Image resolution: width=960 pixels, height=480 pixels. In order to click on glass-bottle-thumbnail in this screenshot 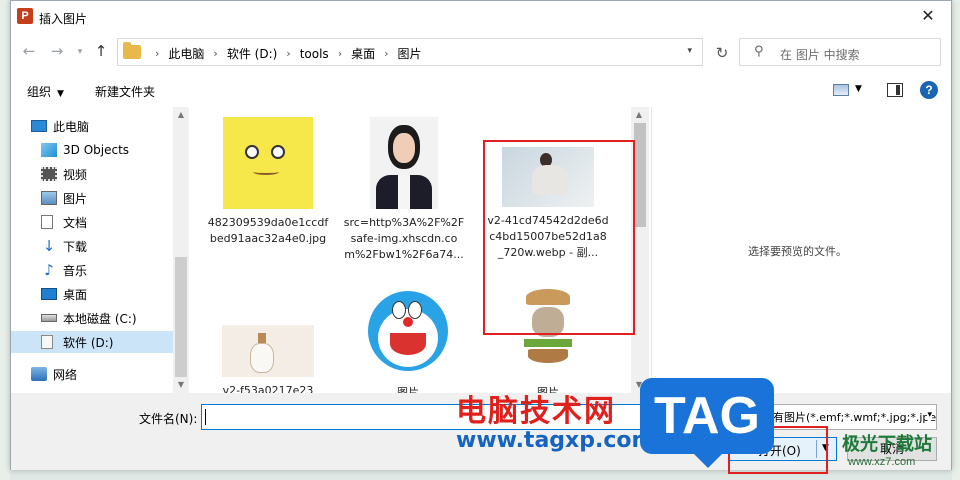, I will do `click(268, 351)`.